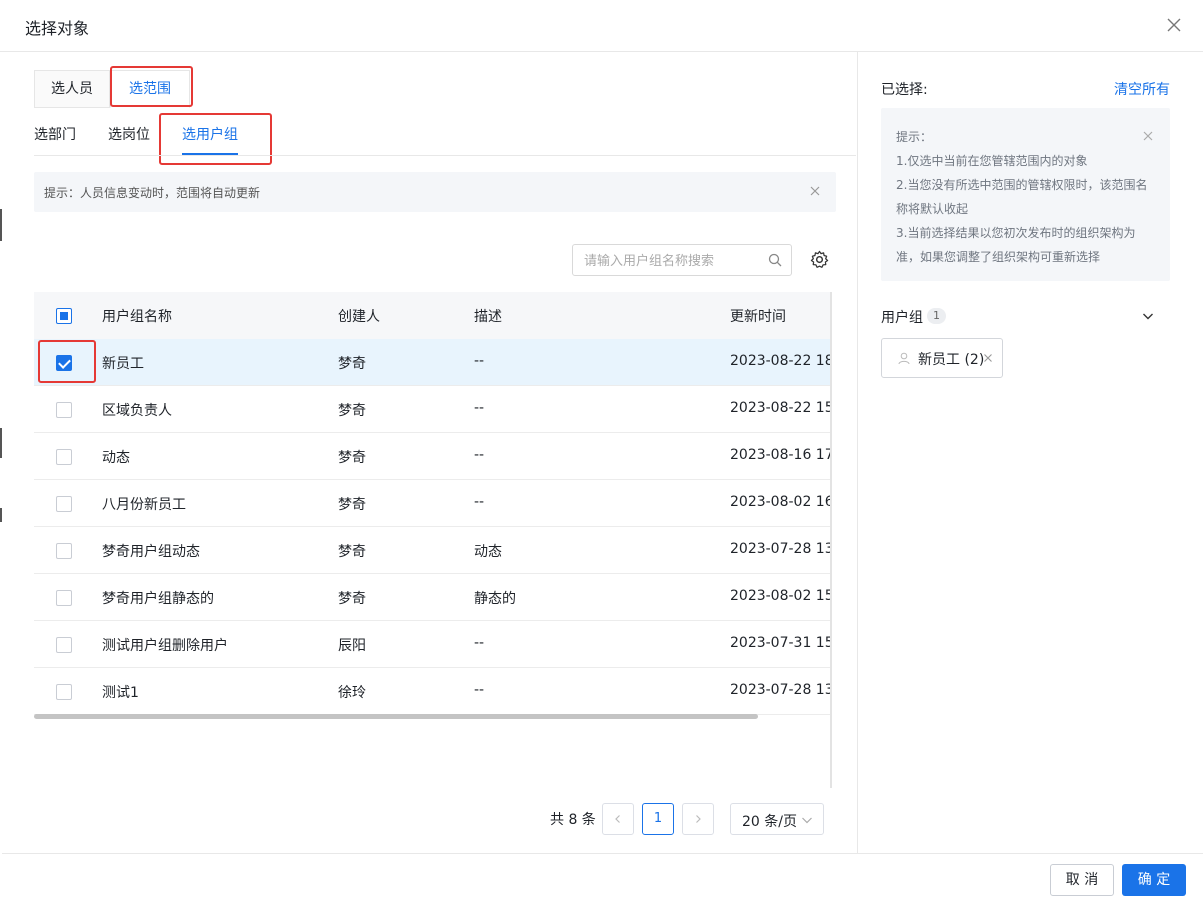  Describe the element at coordinates (658, 819) in the screenshot. I see `page-button-1: 1` at that location.